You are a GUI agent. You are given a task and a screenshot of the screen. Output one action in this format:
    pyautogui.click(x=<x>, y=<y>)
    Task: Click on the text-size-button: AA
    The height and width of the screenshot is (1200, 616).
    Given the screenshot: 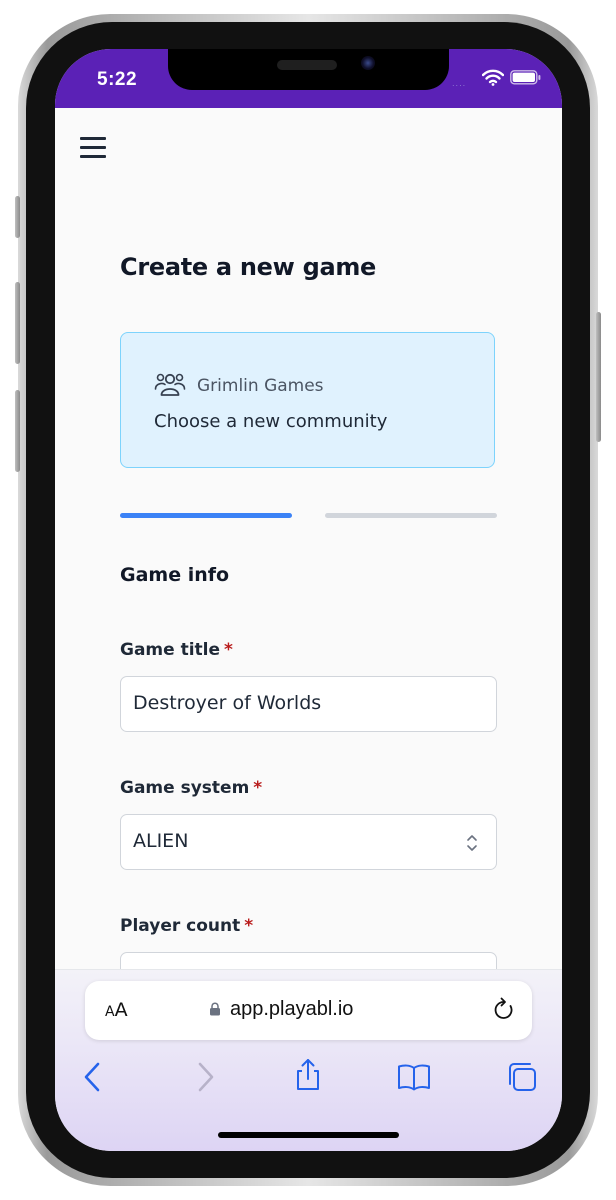 What is the action you would take?
    pyautogui.click(x=116, y=1010)
    